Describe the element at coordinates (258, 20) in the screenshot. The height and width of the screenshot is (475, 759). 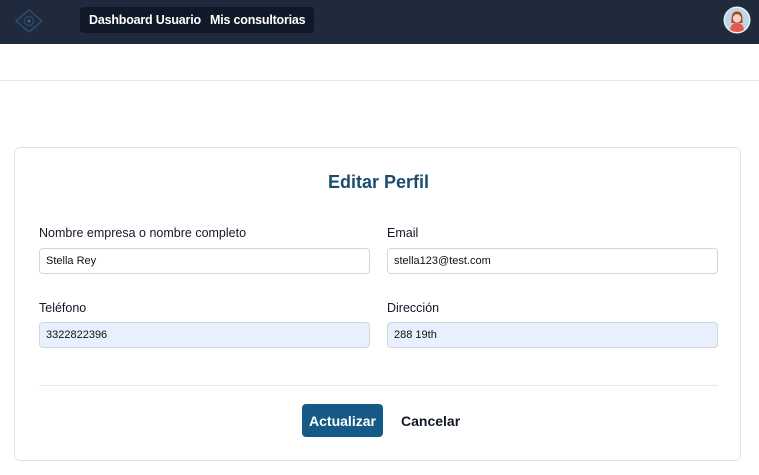
I see `nav-mis-consultorias: Mis consultorias` at that location.